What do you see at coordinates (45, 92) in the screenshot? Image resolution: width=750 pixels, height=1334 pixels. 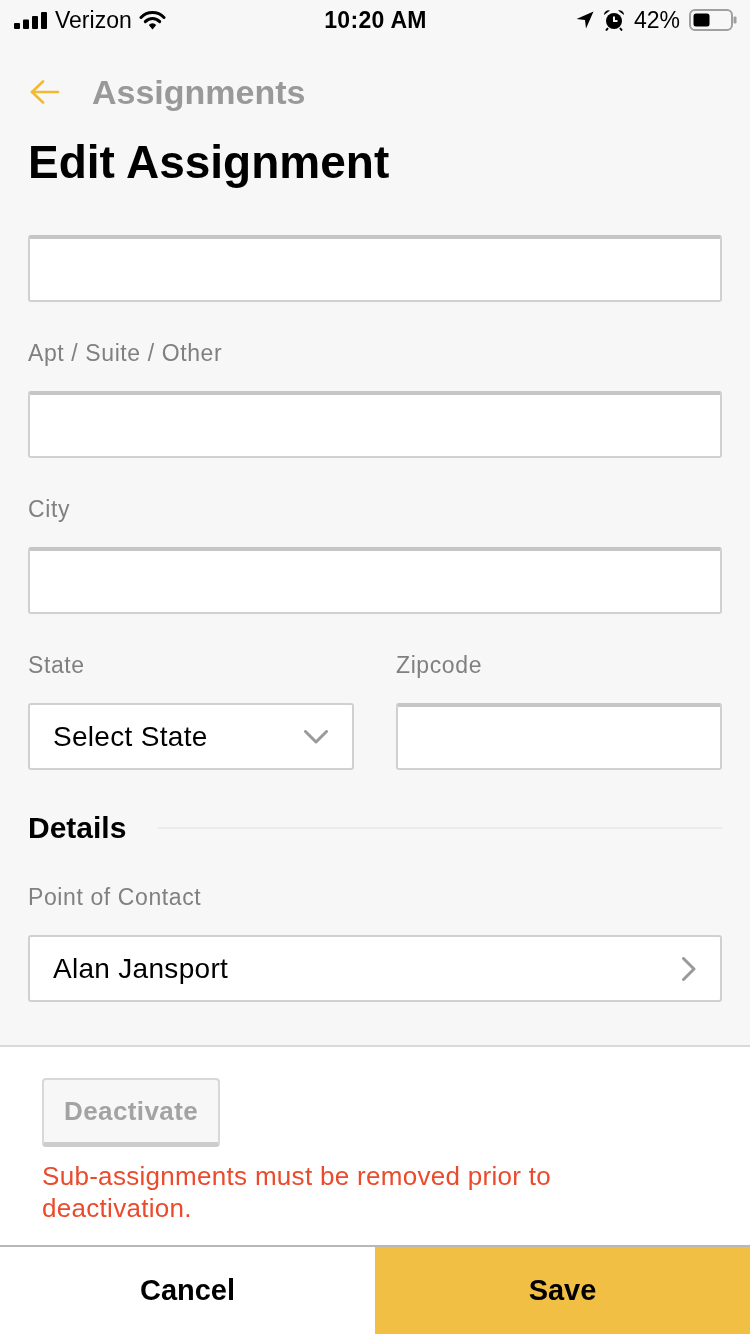 I see `back-arrow-icon` at bounding box center [45, 92].